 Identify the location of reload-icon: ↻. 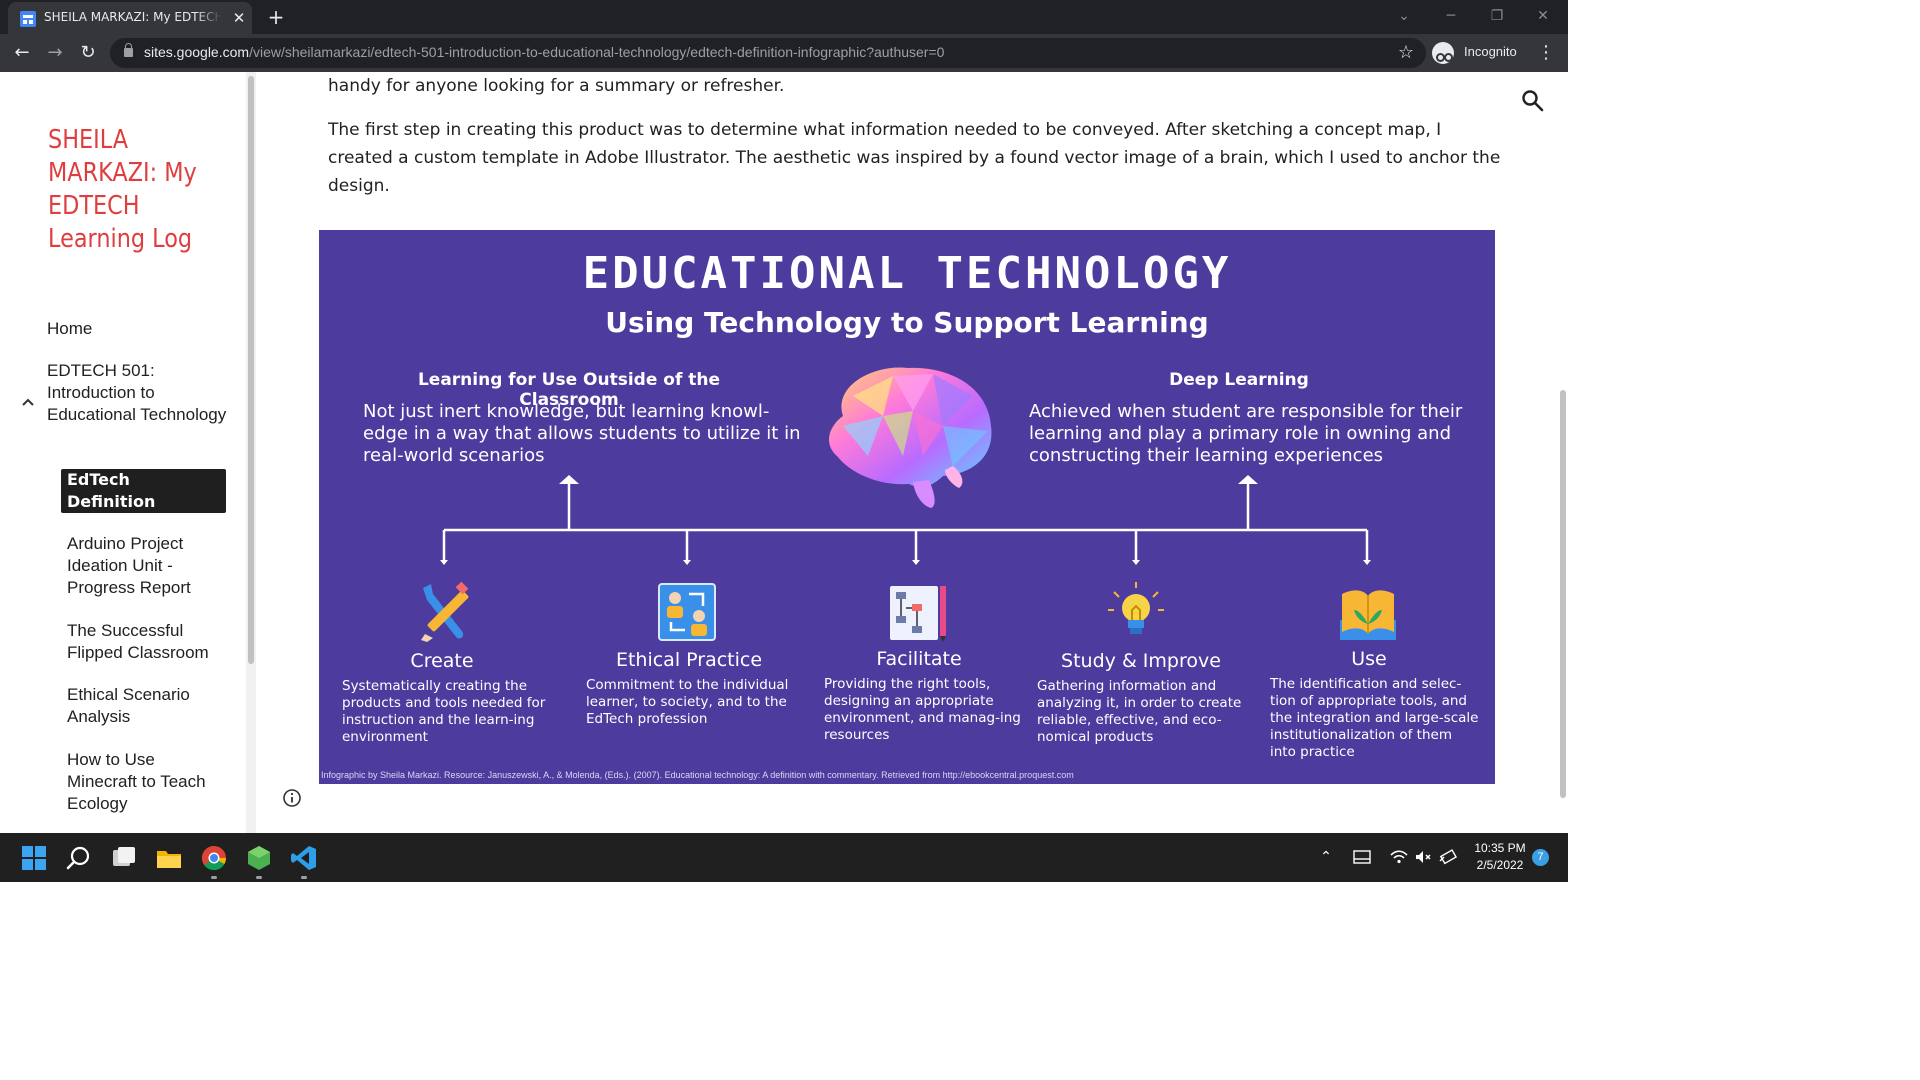
(88, 53).